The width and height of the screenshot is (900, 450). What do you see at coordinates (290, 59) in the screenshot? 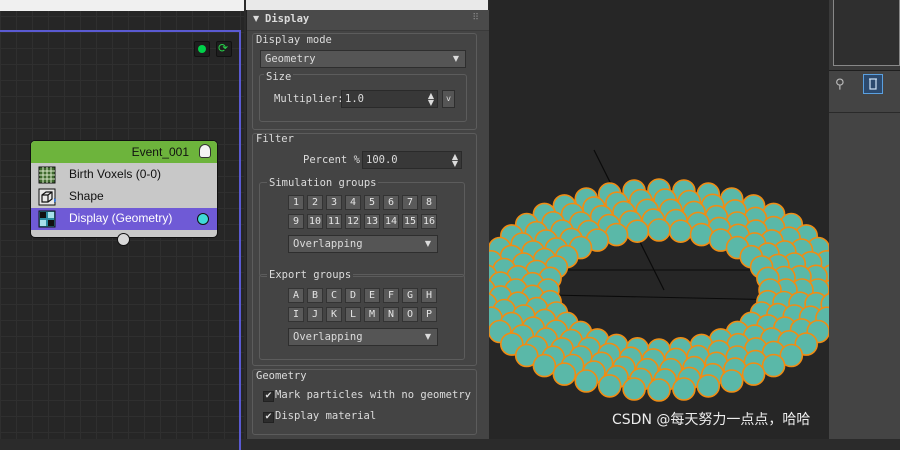
I see `display-mode-value: Geometry` at bounding box center [290, 59].